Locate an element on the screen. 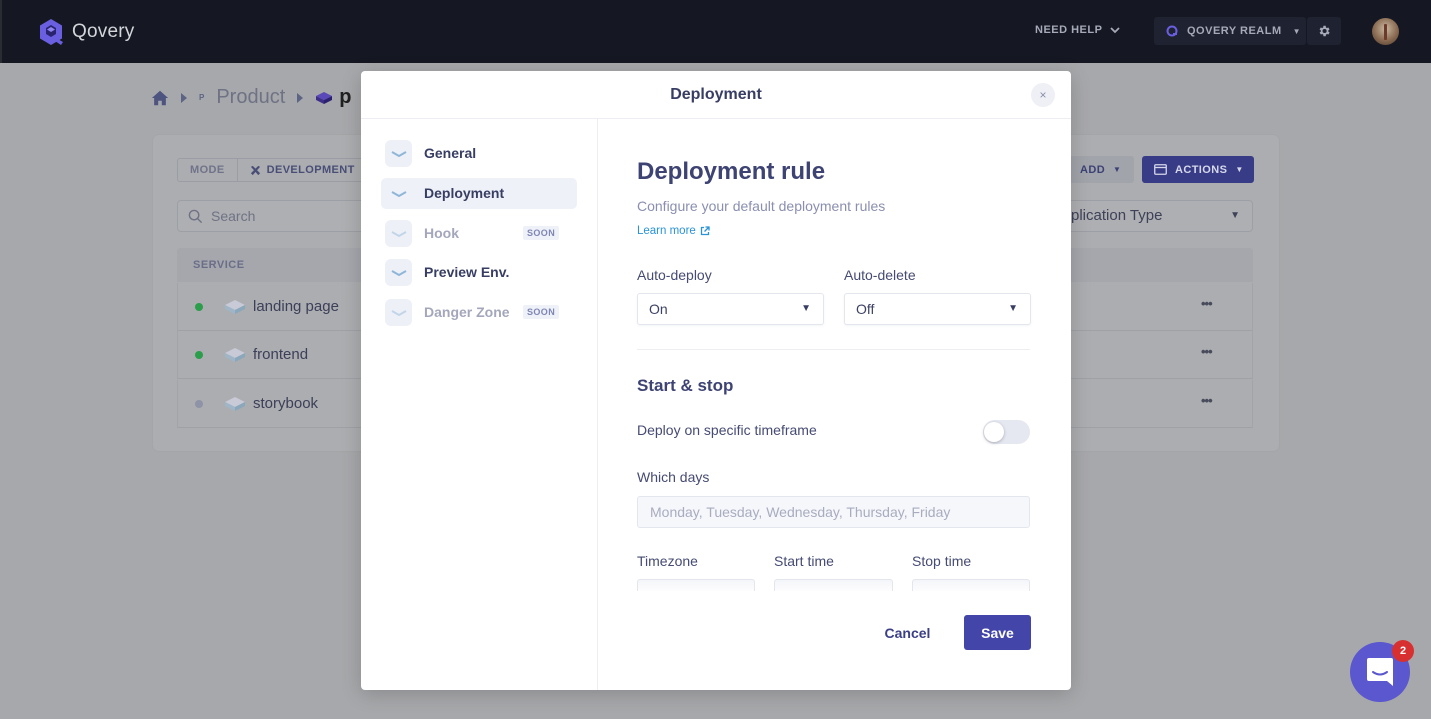 The image size is (1431, 719). environment-icon is located at coordinates (324, 97).